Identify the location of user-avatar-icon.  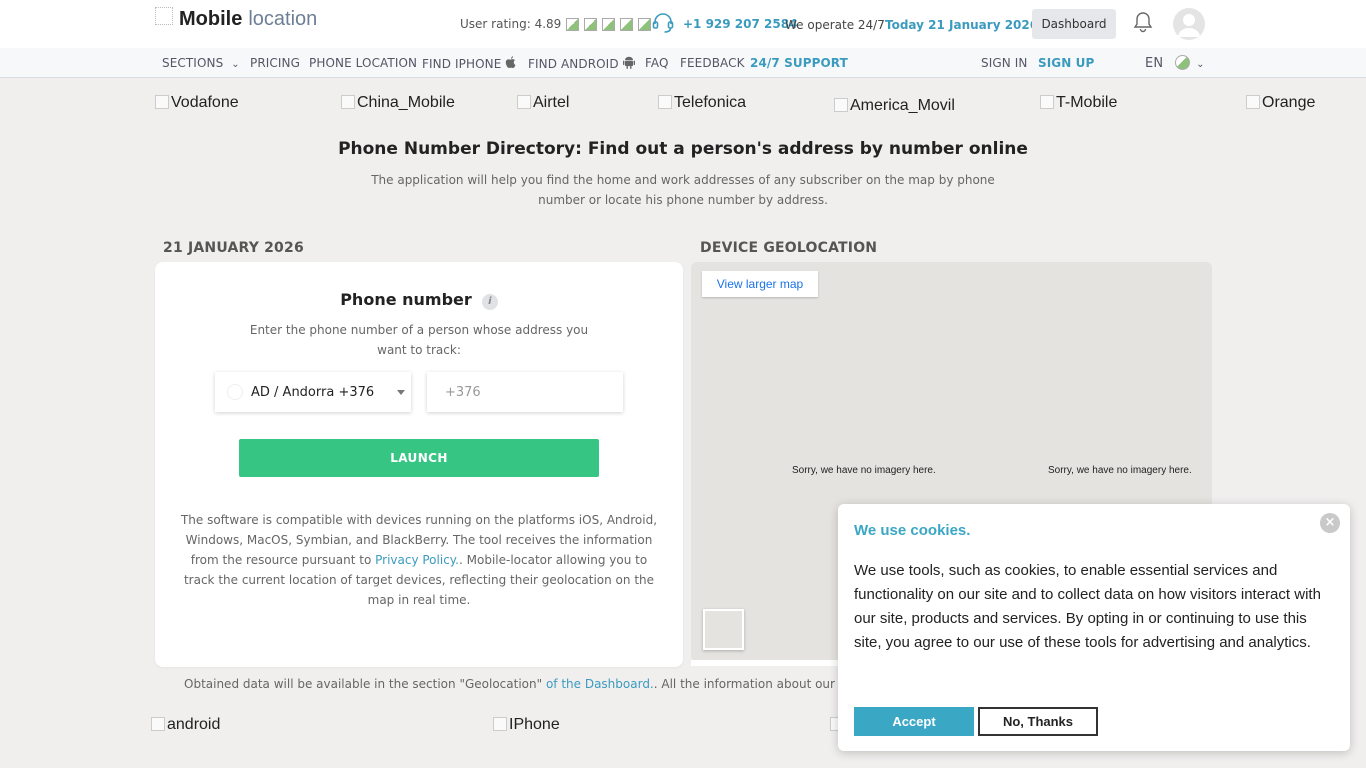
(1189, 25).